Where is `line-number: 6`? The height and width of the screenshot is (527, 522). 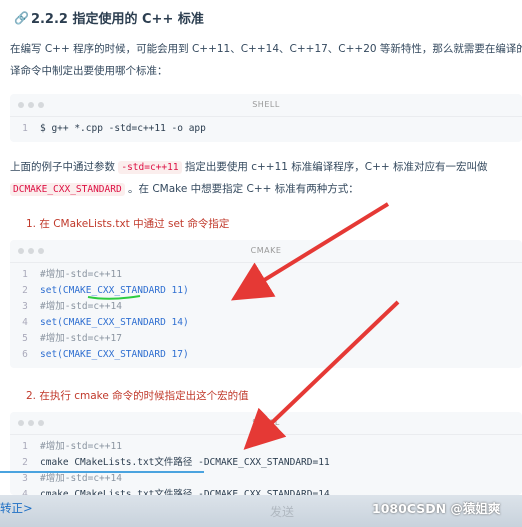 line-number: 6 is located at coordinates (25, 354).